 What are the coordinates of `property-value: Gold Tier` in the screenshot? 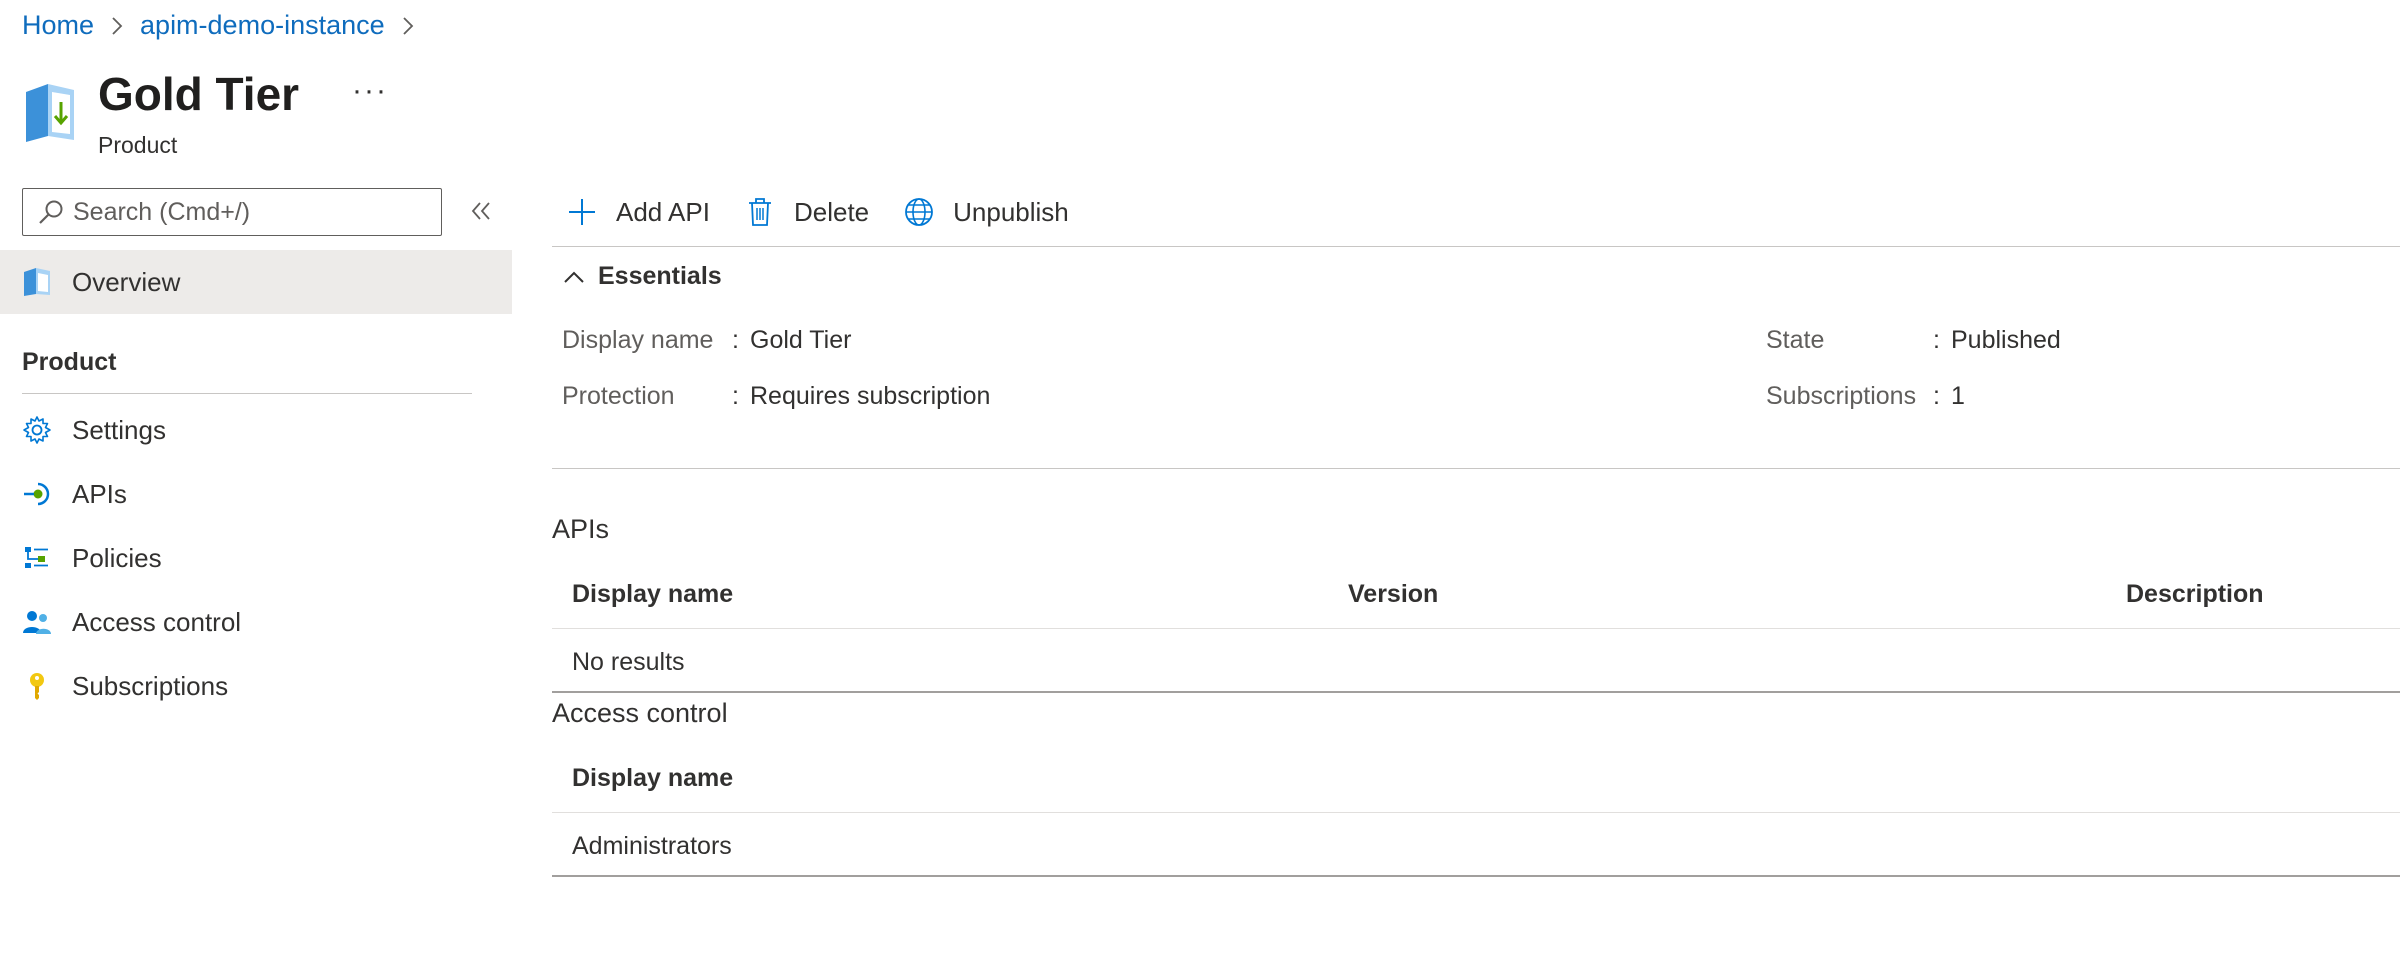 It's located at (801, 340).